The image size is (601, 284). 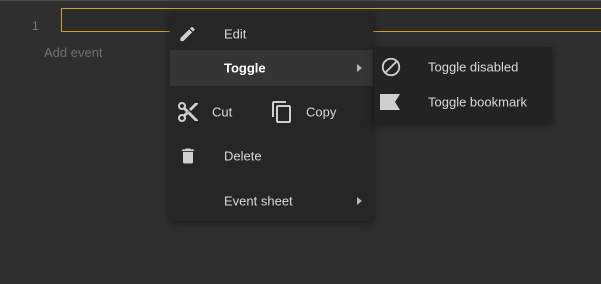 What do you see at coordinates (271, 68) in the screenshot?
I see `menu-item-toggle: Toggle` at bounding box center [271, 68].